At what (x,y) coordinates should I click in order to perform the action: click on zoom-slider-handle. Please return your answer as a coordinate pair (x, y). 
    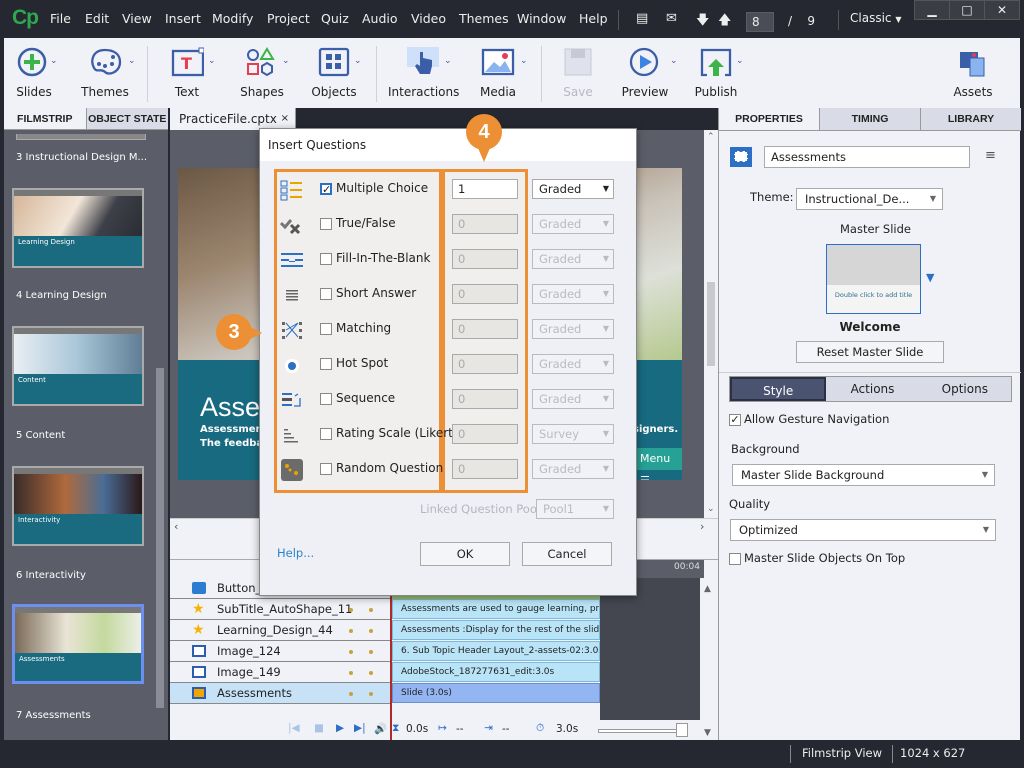
    Looking at the image, I should click on (682, 730).